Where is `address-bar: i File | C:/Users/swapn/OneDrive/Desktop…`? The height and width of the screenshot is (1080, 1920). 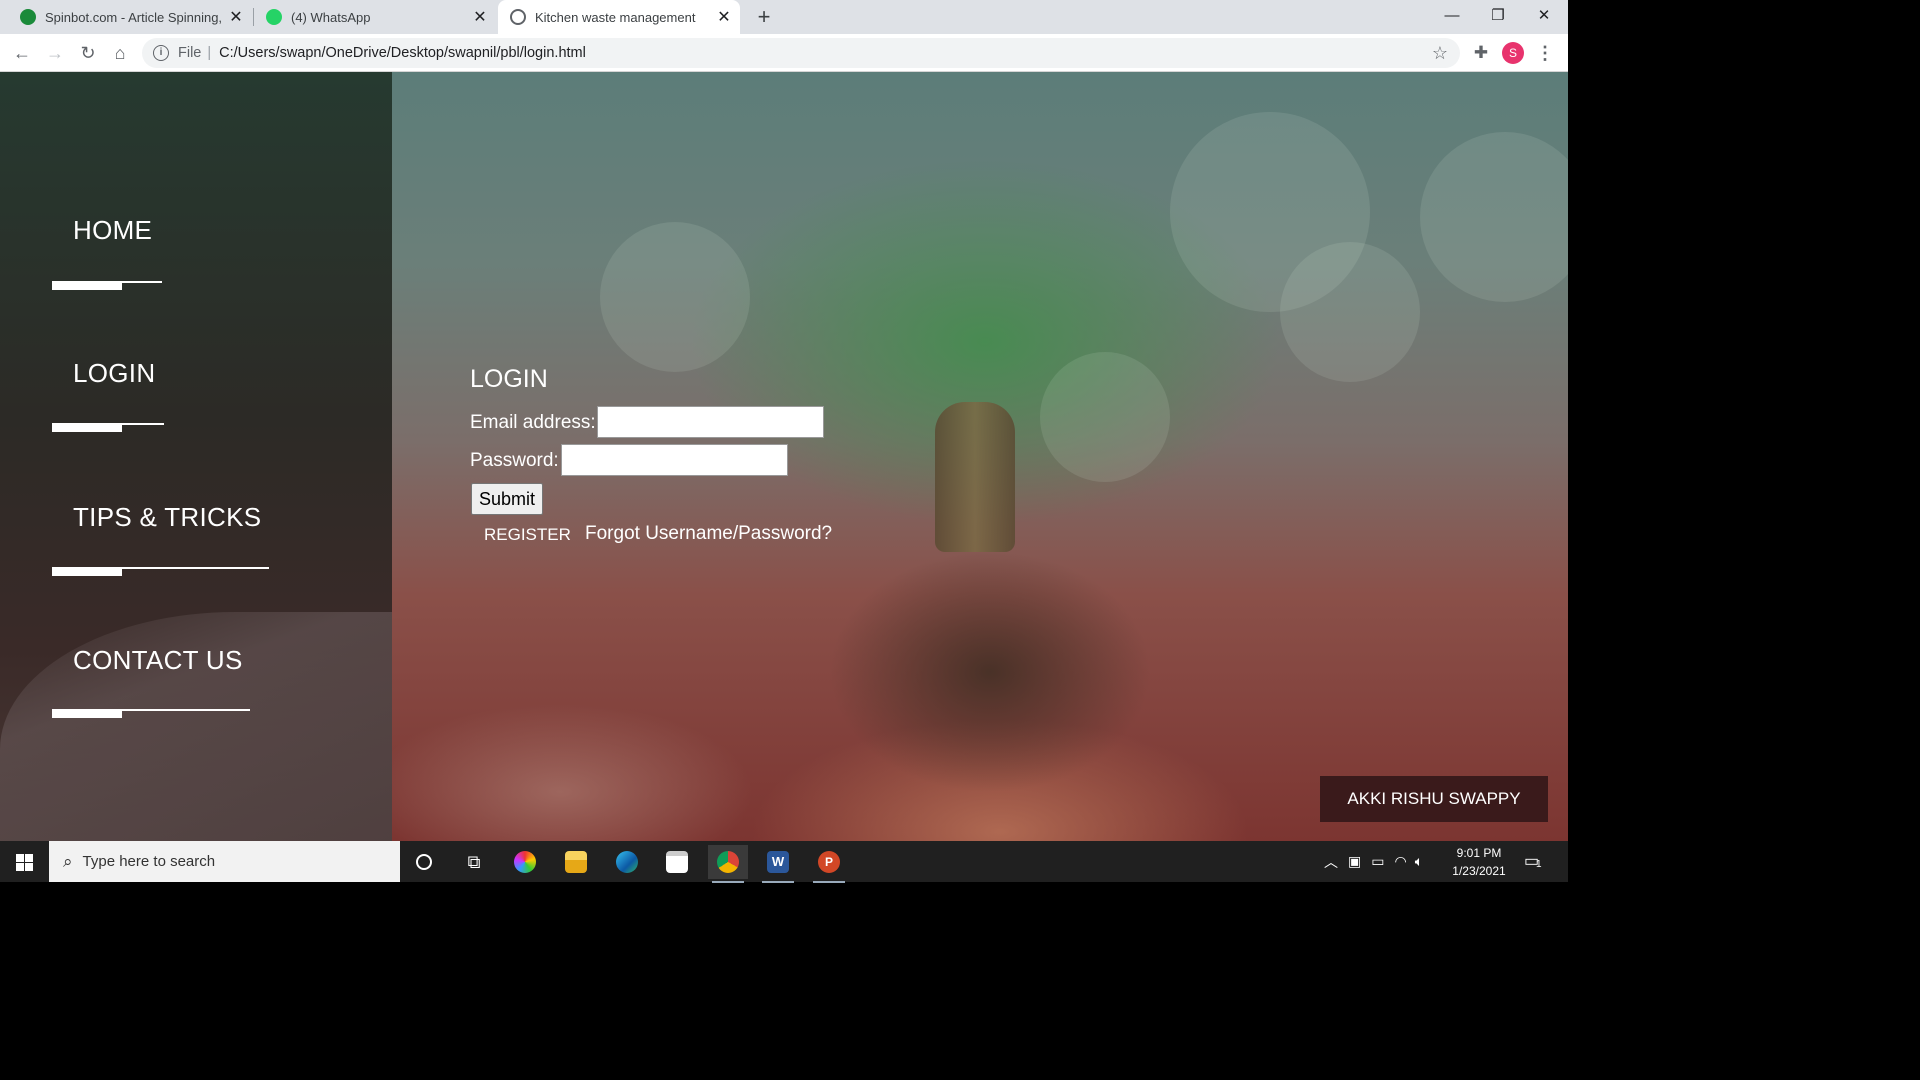 address-bar: i File | C:/Users/swapn/OneDrive/Desktop… is located at coordinates (801, 53).